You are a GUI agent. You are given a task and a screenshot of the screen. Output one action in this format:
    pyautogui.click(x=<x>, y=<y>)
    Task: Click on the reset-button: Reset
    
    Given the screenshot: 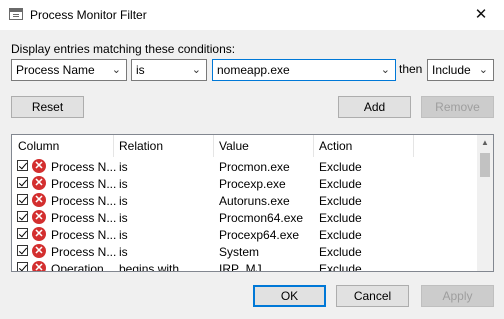 What is the action you would take?
    pyautogui.click(x=47, y=107)
    